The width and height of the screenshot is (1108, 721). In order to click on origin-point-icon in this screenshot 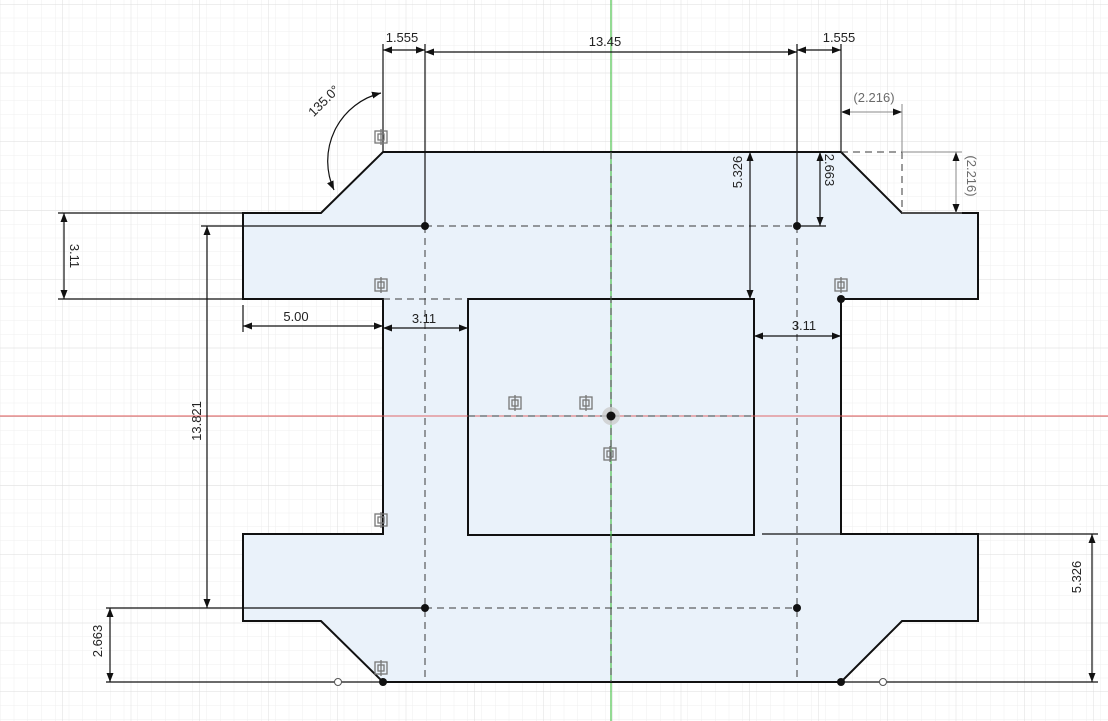, I will do `click(611, 416)`.